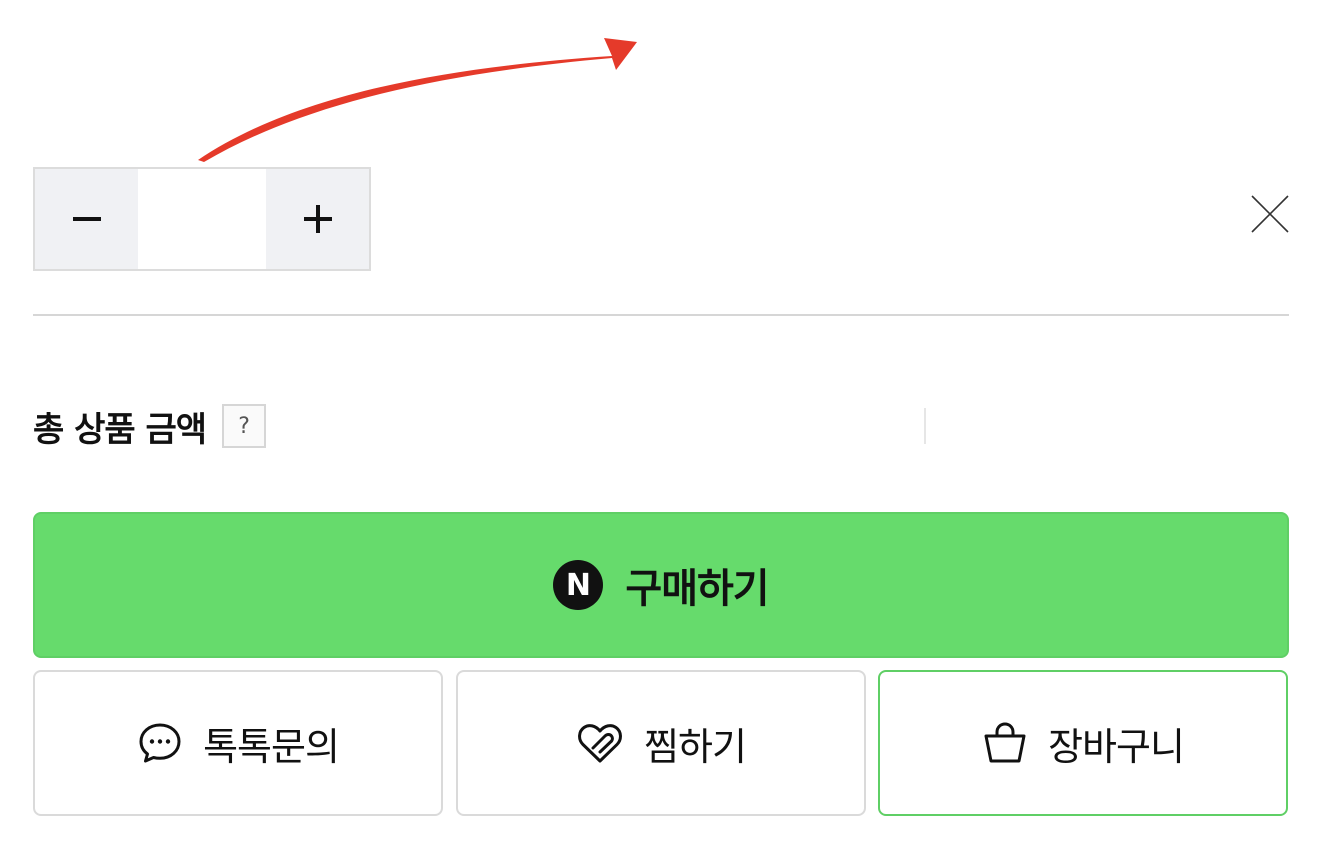 This screenshot has height=848, width=1338. I want to click on quantity-stepper, so click(202, 219).